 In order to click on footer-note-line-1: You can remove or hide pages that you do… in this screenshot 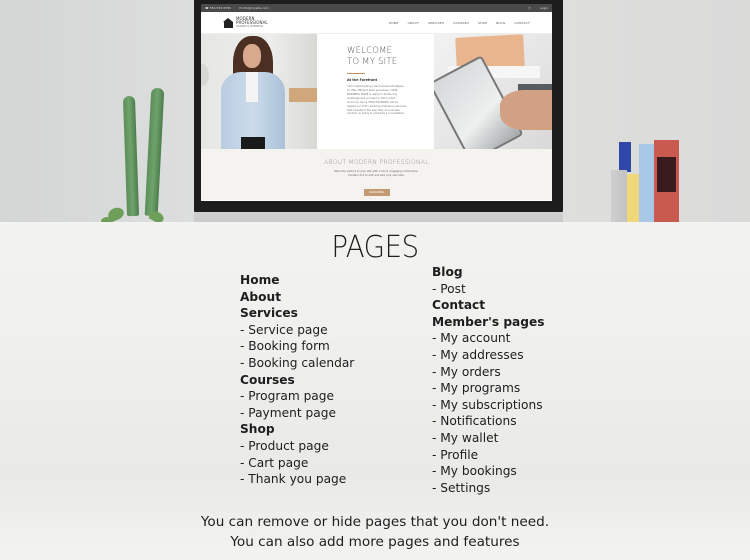, I will do `click(375, 522)`.